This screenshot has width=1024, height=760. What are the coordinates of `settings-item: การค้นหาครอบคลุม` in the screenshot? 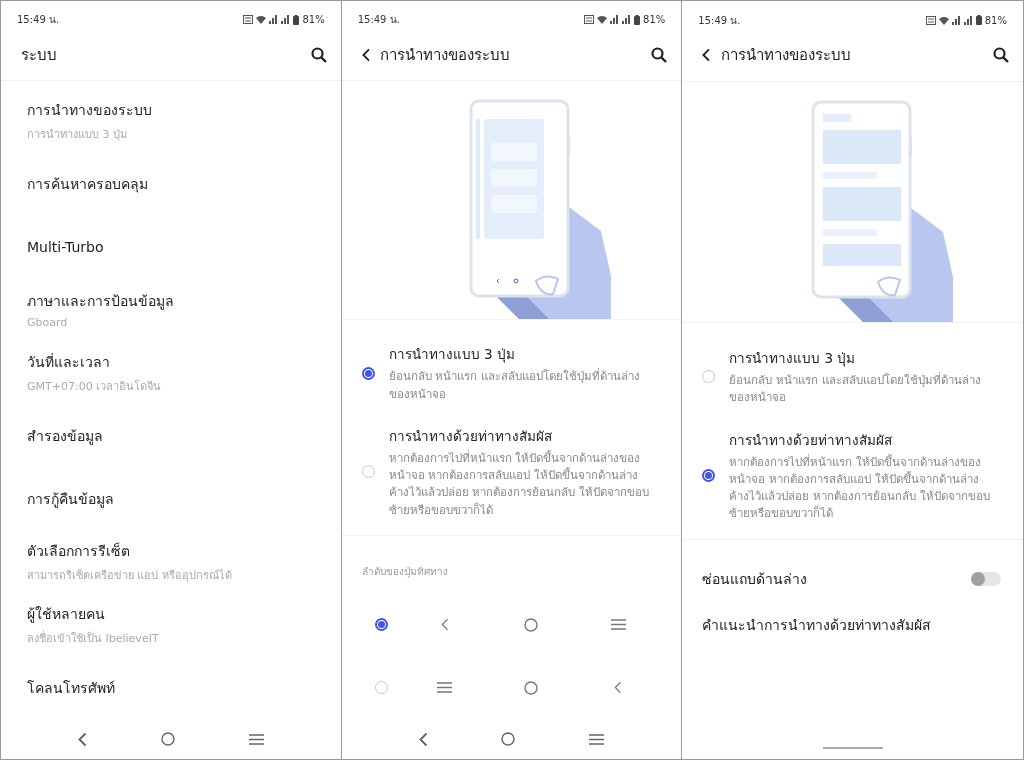 It's located at (171, 184).